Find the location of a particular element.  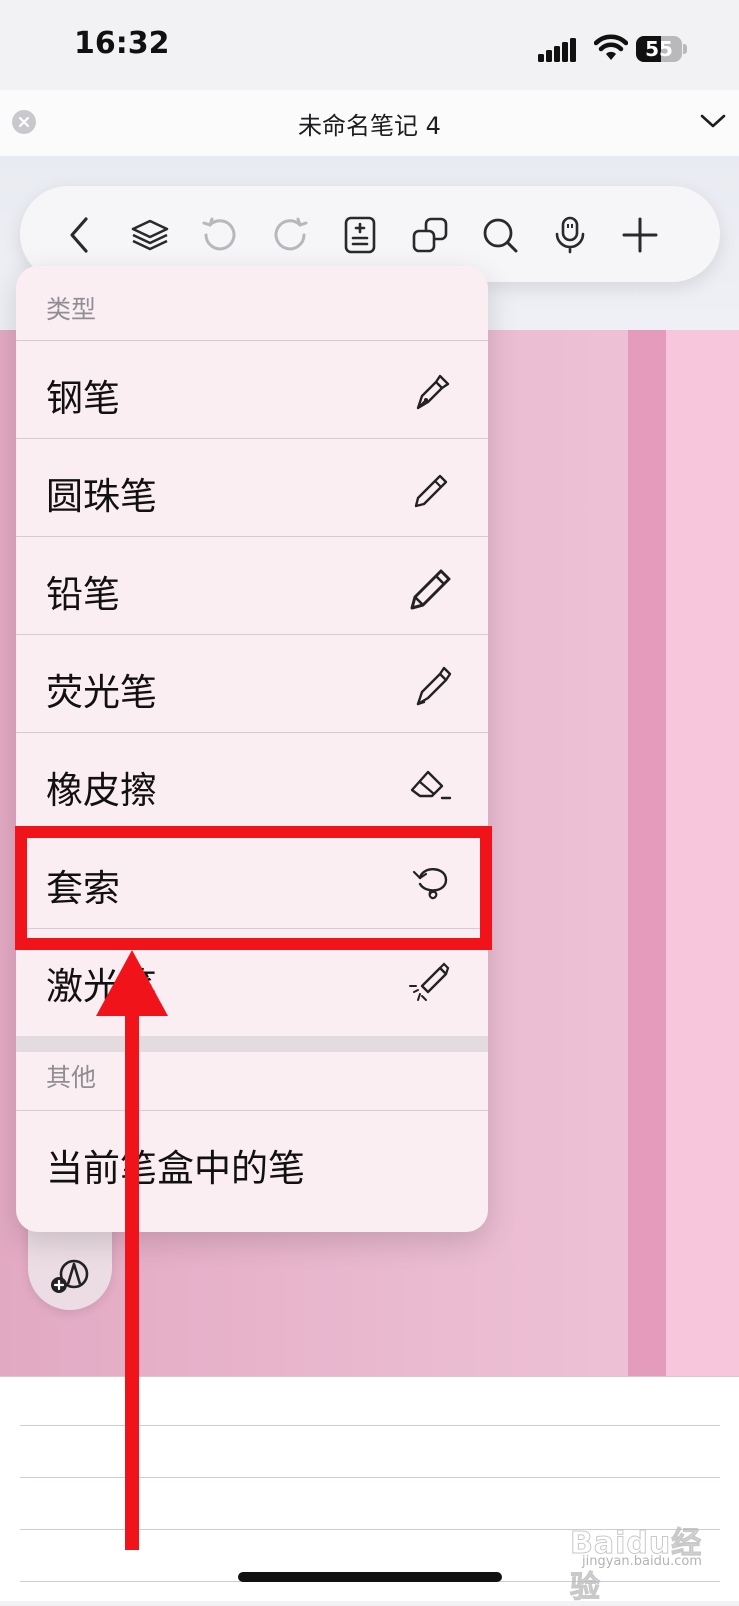

menu-item-label: 荧光笔 is located at coordinates (101, 692).